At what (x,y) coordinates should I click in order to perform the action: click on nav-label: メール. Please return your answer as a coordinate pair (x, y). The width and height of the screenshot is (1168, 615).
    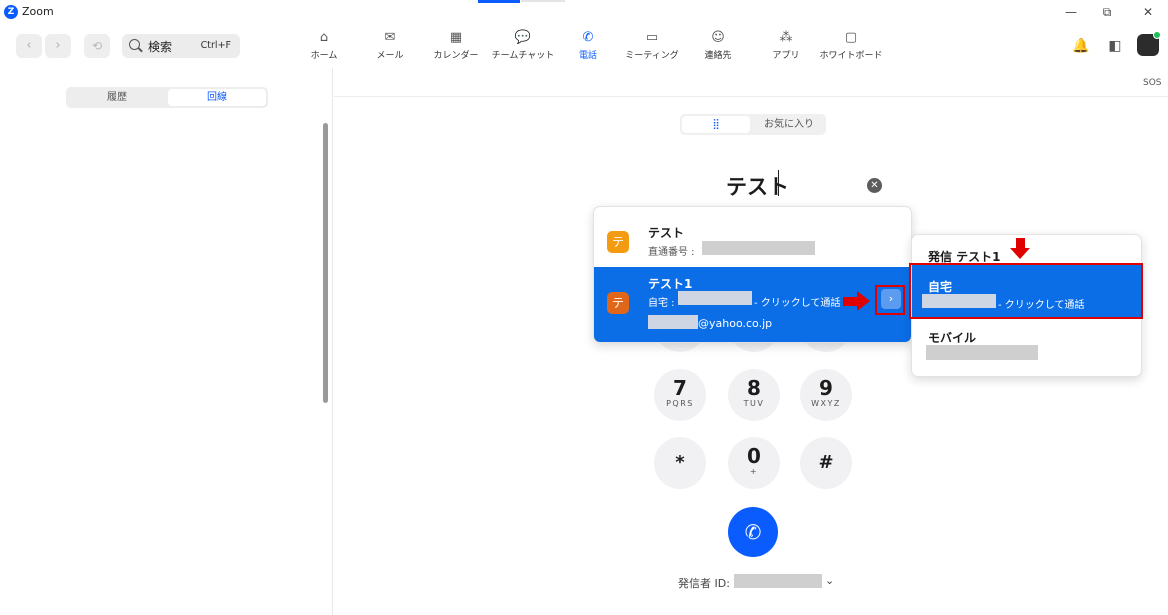
    Looking at the image, I should click on (390, 56).